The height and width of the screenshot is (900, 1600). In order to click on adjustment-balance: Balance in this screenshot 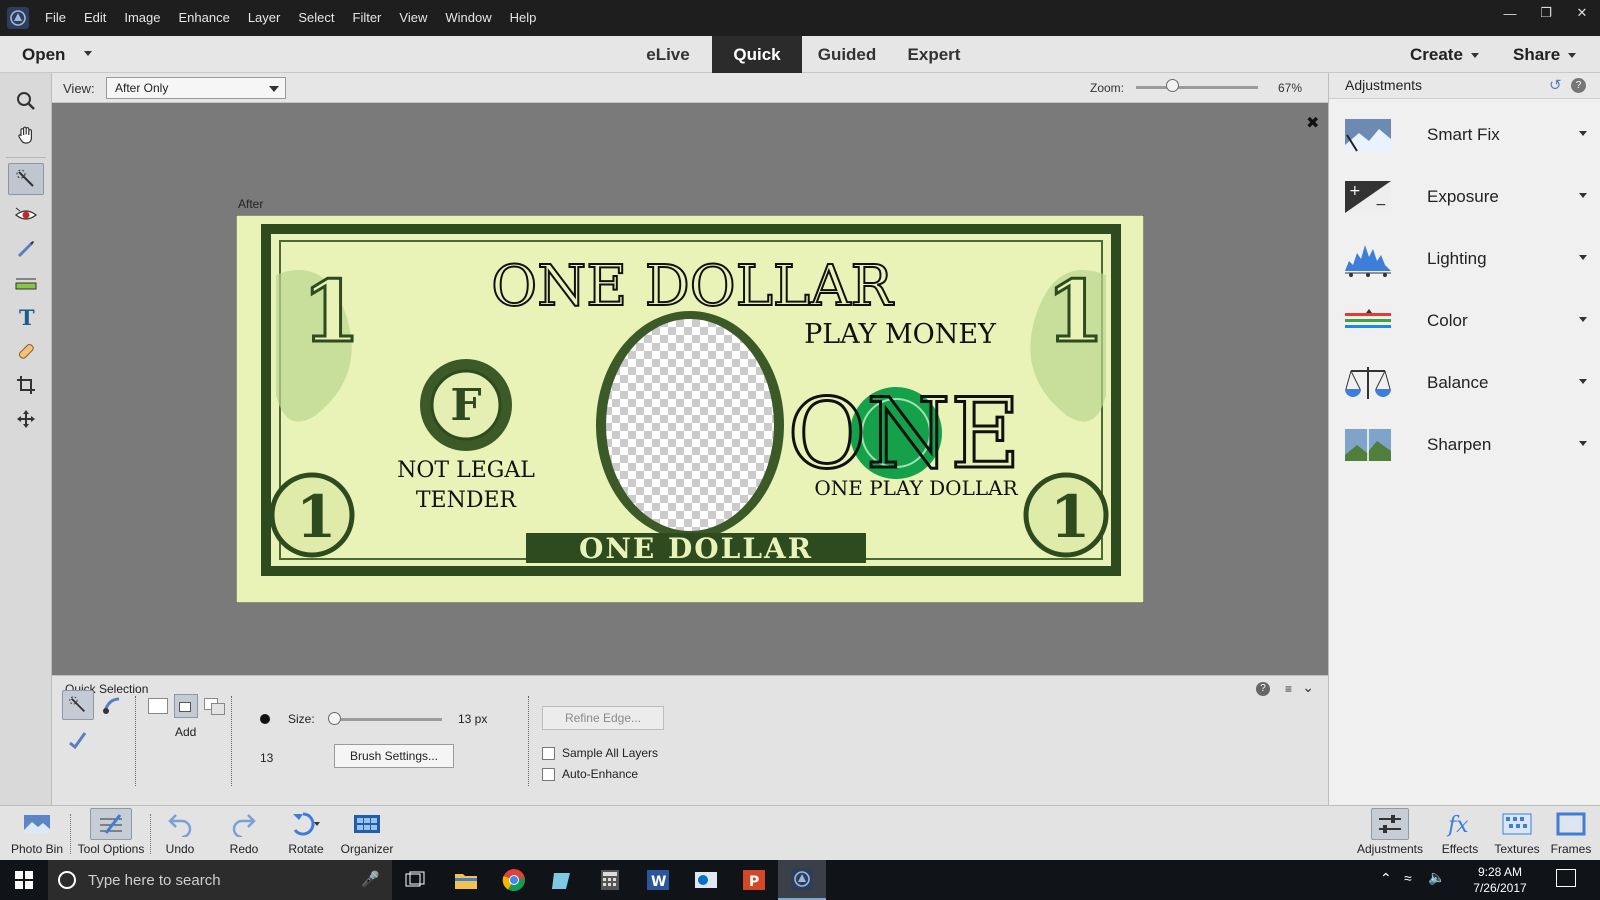, I will do `click(1464, 382)`.